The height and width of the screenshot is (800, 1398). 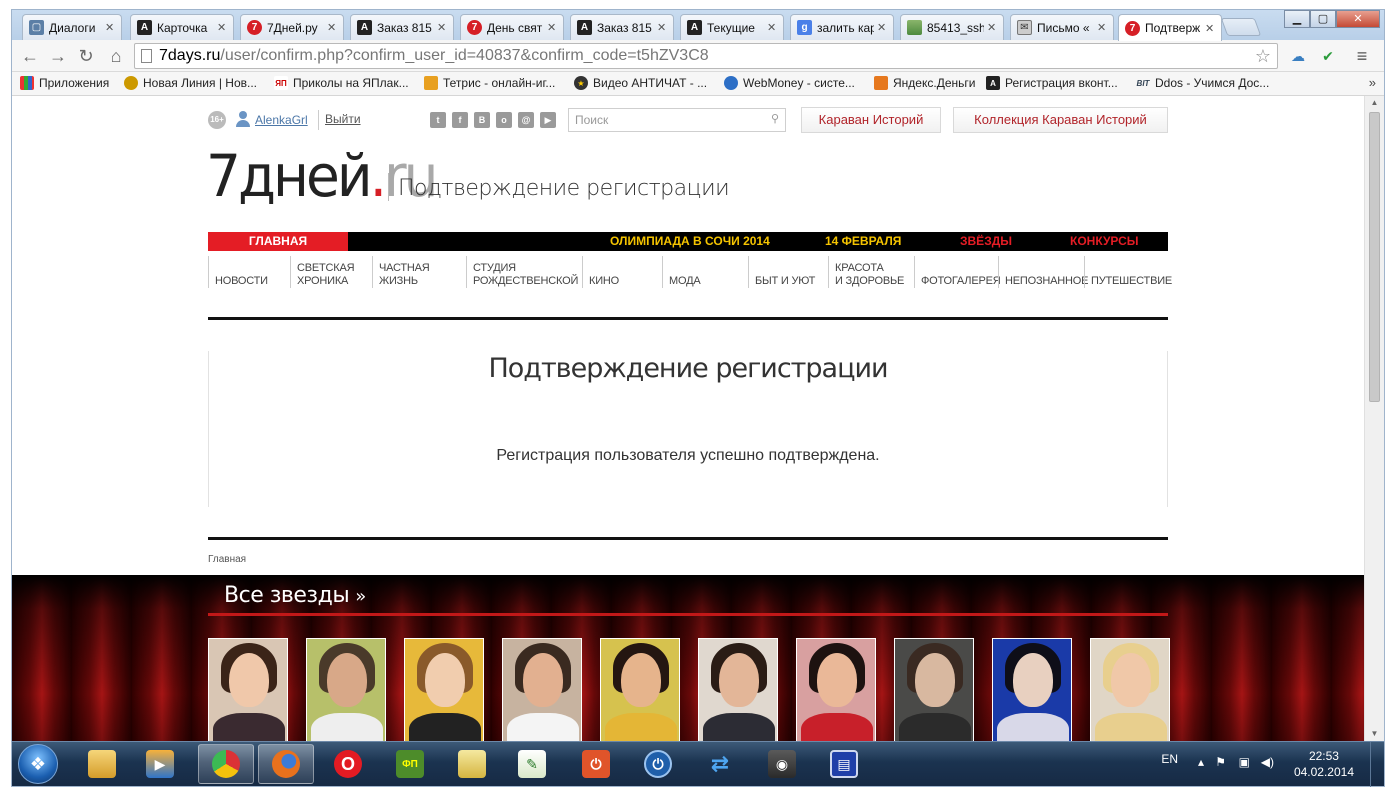 I want to click on network-icon: ▣, so click(x=1244, y=762).